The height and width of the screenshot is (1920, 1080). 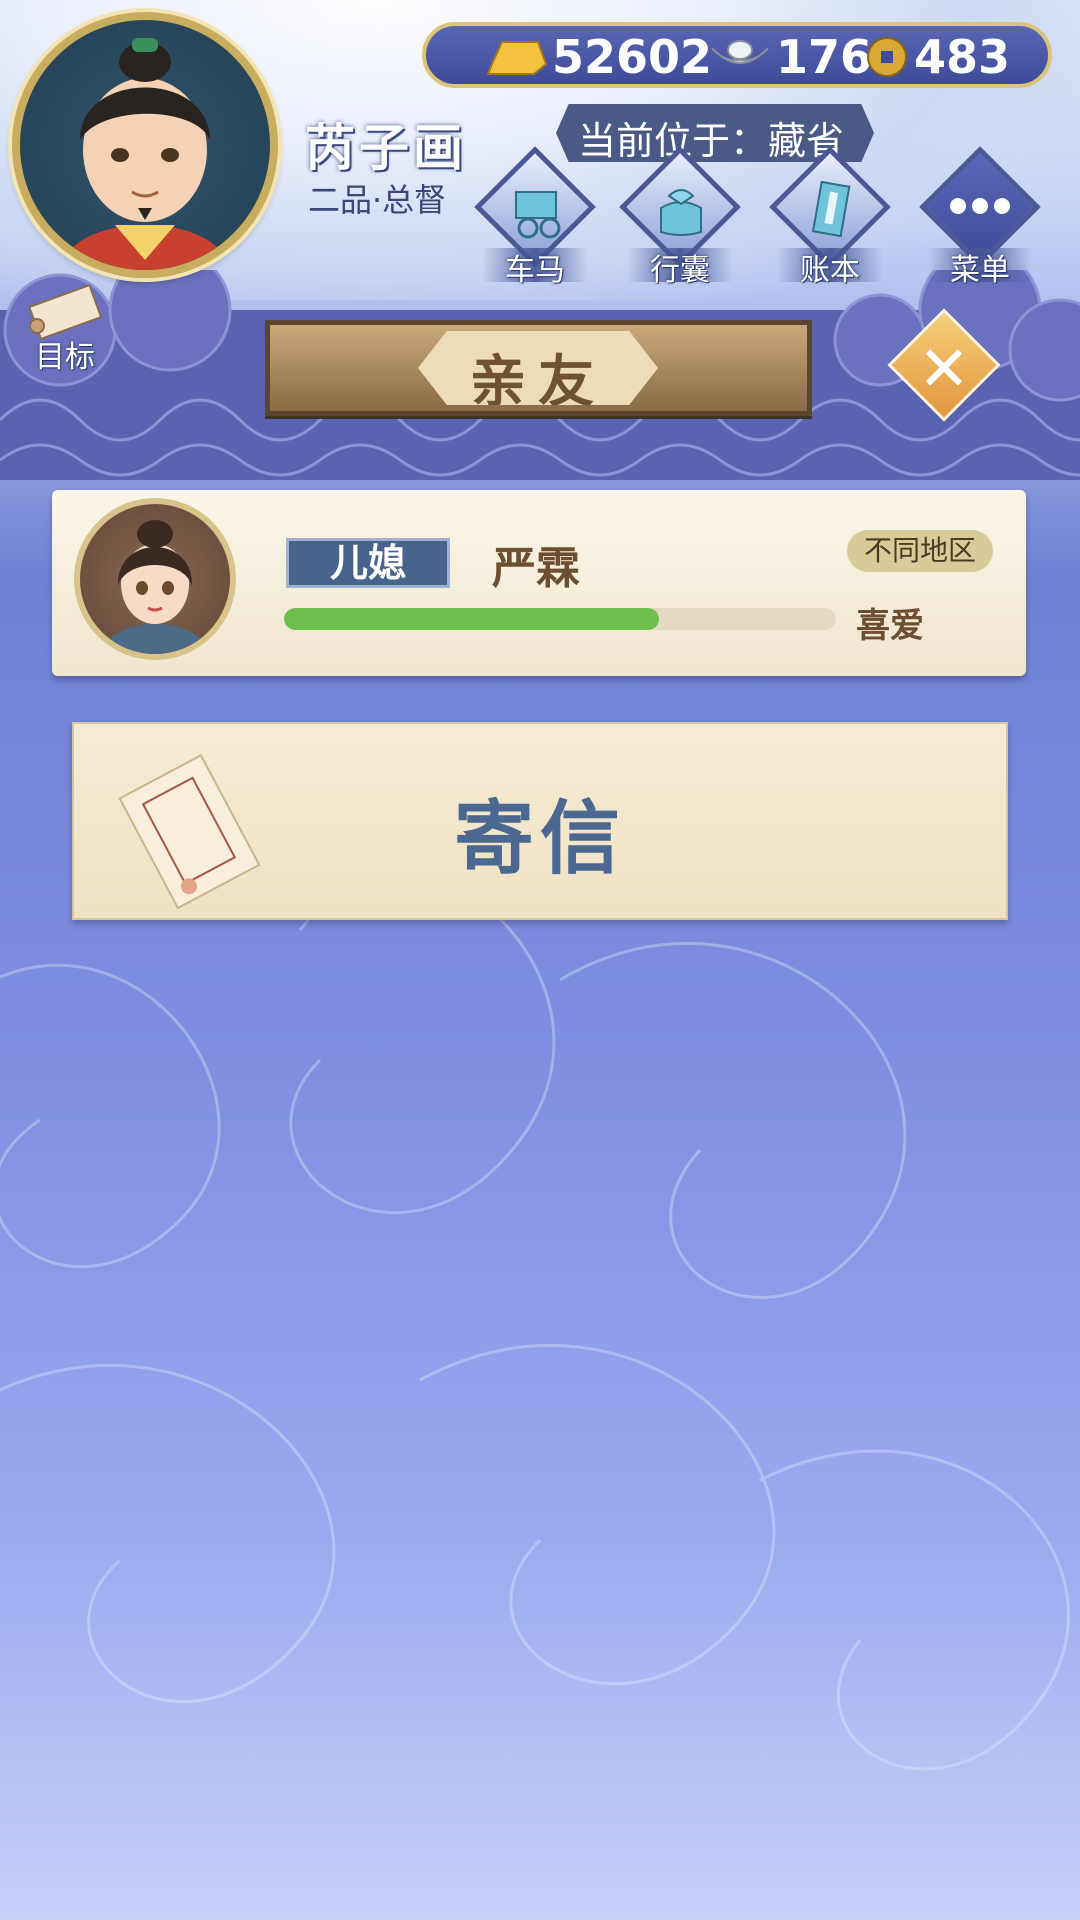 What do you see at coordinates (65, 357) in the screenshot?
I see `goal-label: 目标` at bounding box center [65, 357].